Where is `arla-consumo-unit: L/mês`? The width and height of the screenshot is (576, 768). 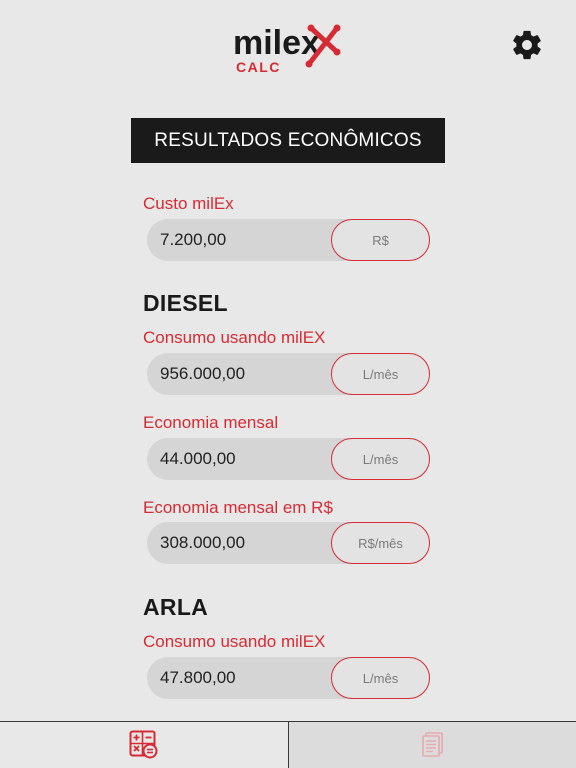
arla-consumo-unit: L/mês is located at coordinates (380, 678).